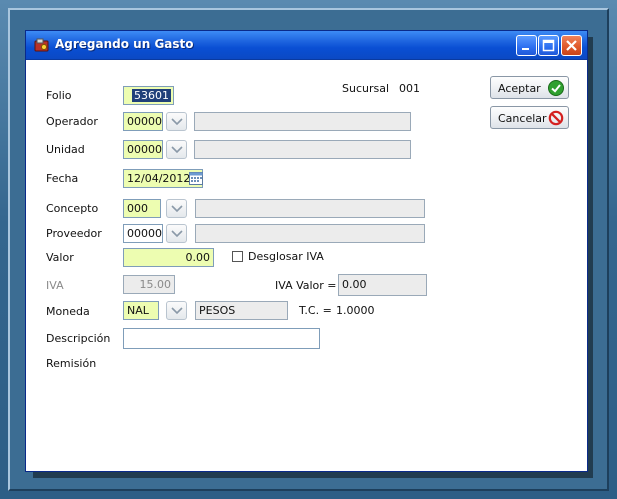  Describe the element at coordinates (286, 256) in the screenshot. I see `desglosar-iva-label: Desglosar IVA` at that location.